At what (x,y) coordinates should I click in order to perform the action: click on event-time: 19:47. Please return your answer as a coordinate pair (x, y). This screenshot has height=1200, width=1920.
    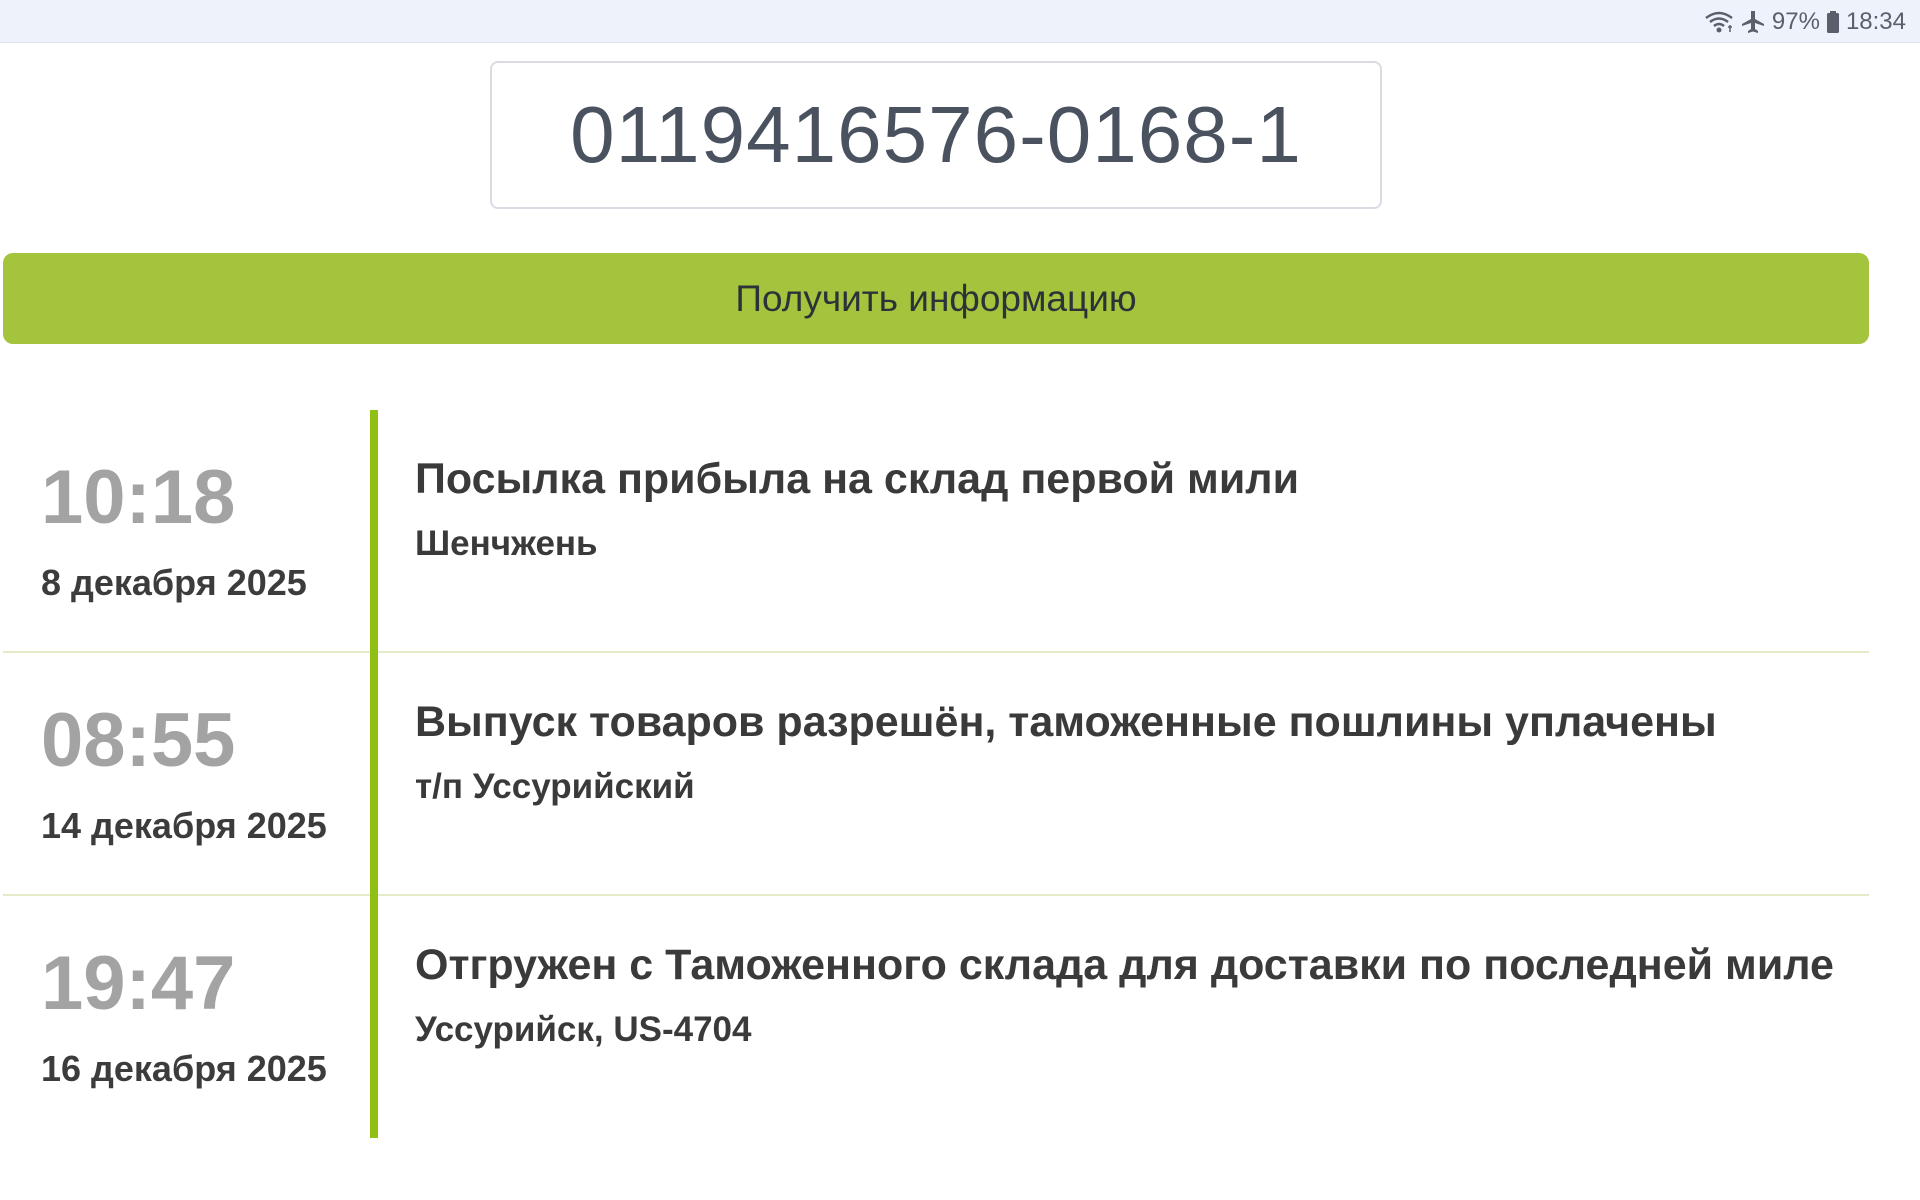
    Looking at the image, I should click on (138, 983).